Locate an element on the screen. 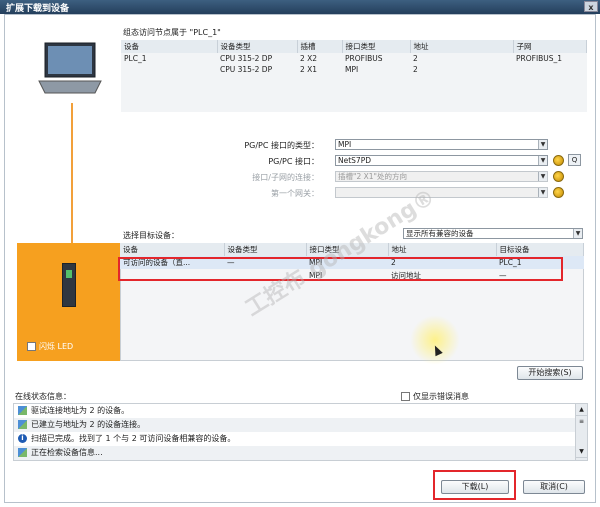 The image size is (600, 507). plc-icon is located at coordinates (69, 285).